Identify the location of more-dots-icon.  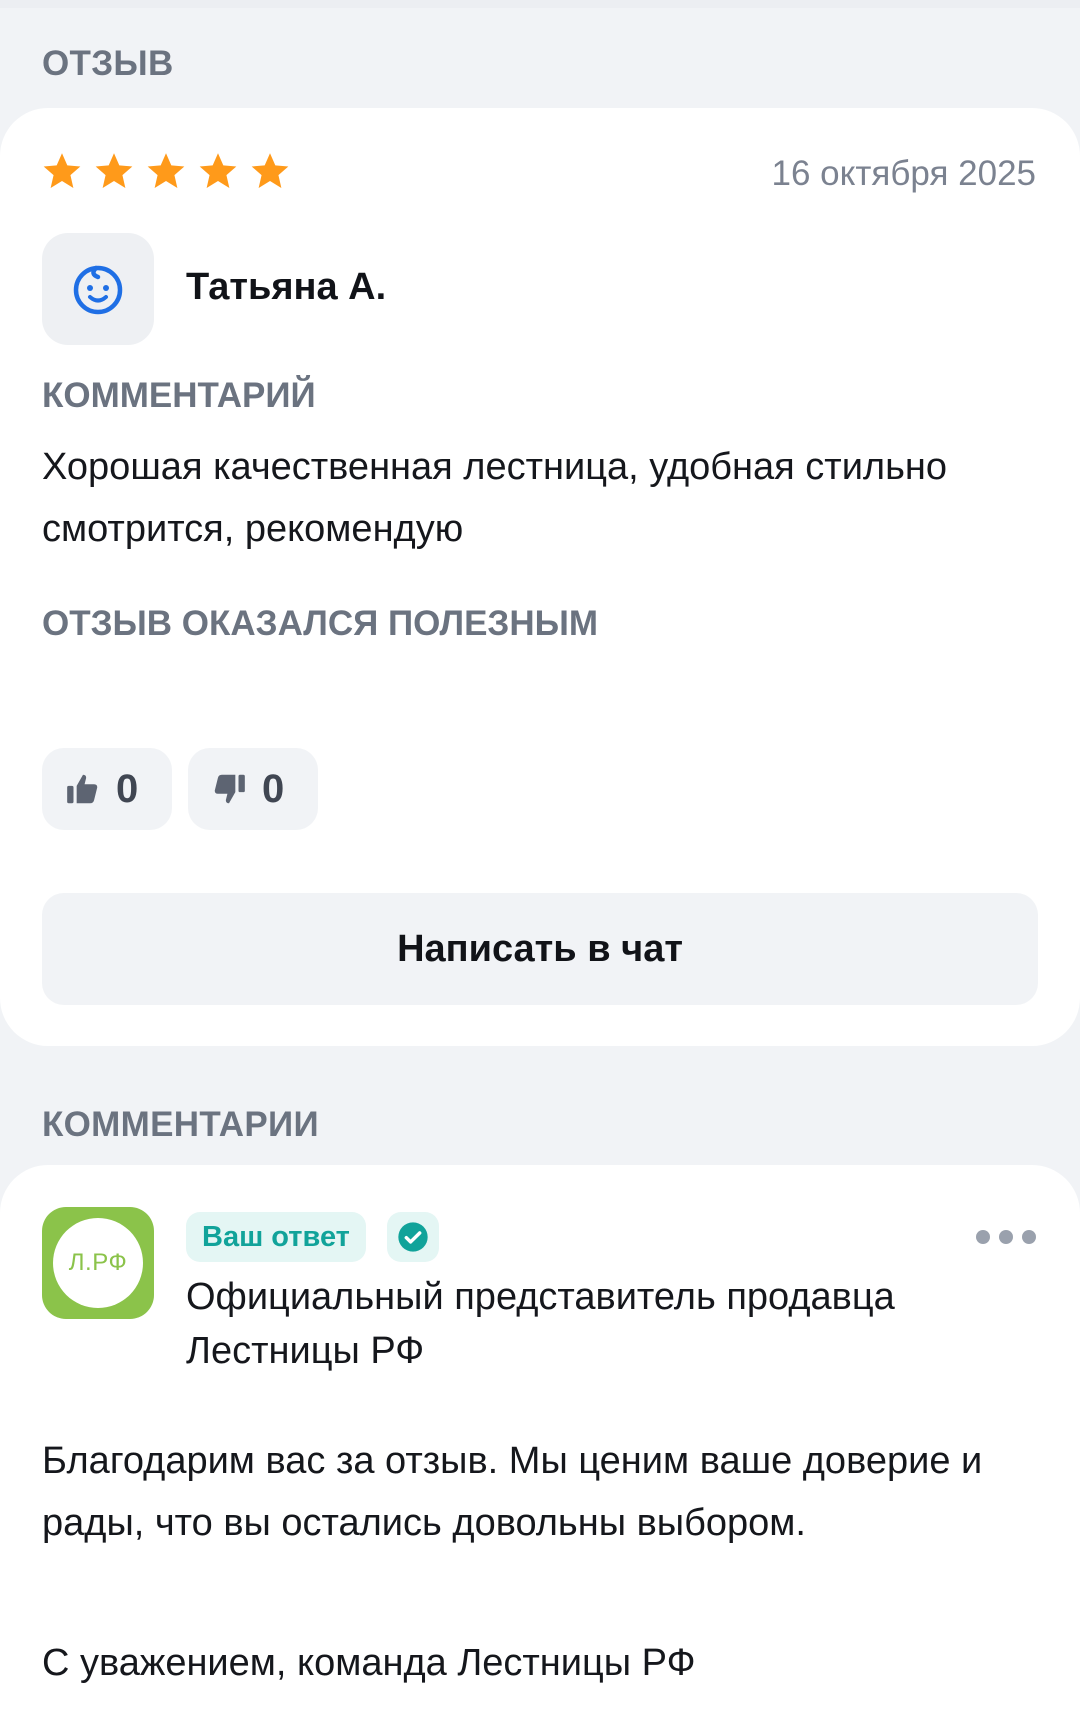
(983, 1237).